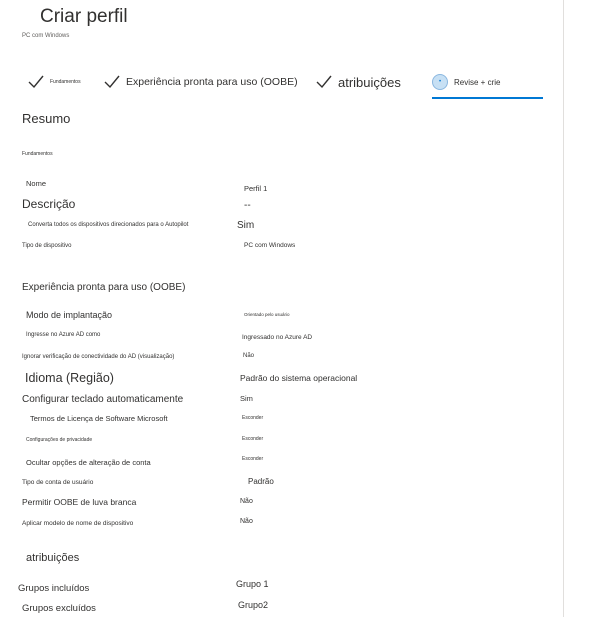 The width and height of the screenshot is (589, 617). What do you see at coordinates (69, 378) in the screenshot?
I see `row-label-language-region: Idioma (Região)` at bounding box center [69, 378].